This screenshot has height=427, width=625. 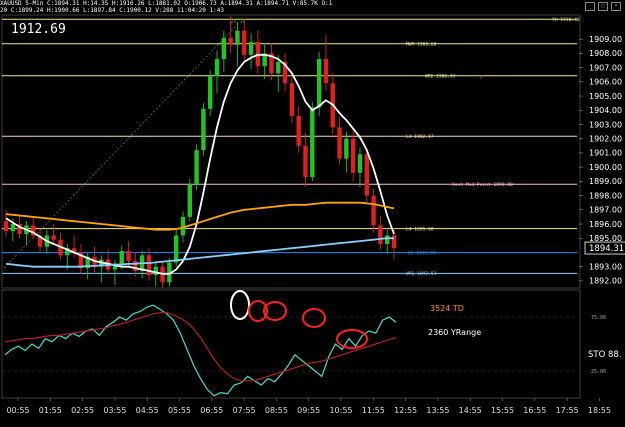 What do you see at coordinates (605, 96) in the screenshot?
I see `price-tick-label: 1905.00` at bounding box center [605, 96].